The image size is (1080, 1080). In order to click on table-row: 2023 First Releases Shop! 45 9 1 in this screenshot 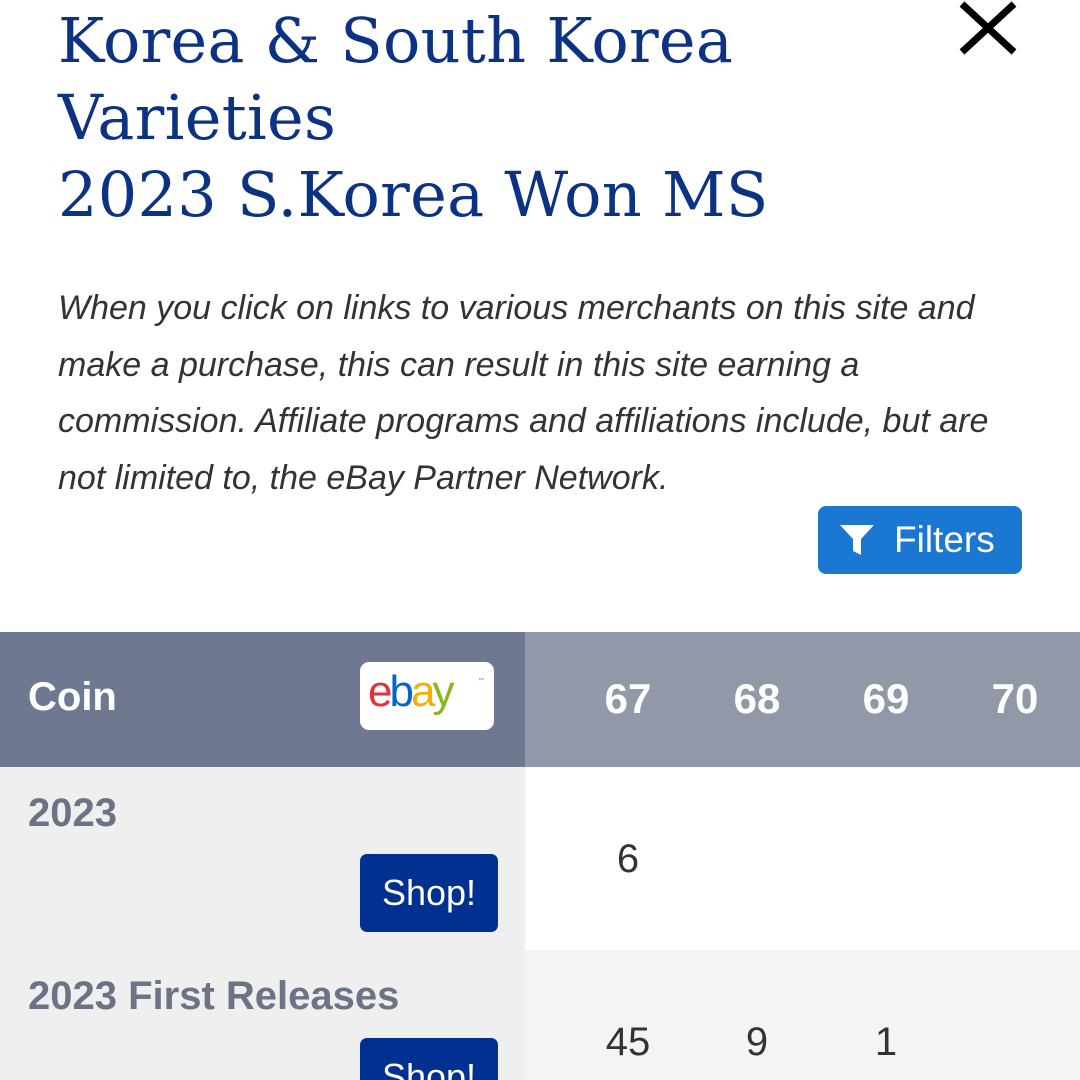, I will do `click(540, 1015)`.